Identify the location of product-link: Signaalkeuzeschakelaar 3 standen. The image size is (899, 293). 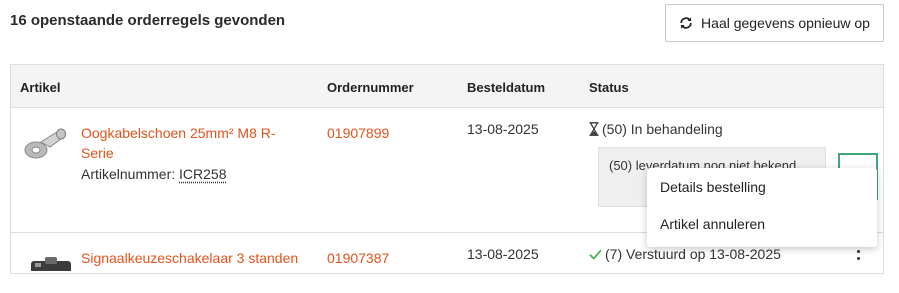
(201, 258).